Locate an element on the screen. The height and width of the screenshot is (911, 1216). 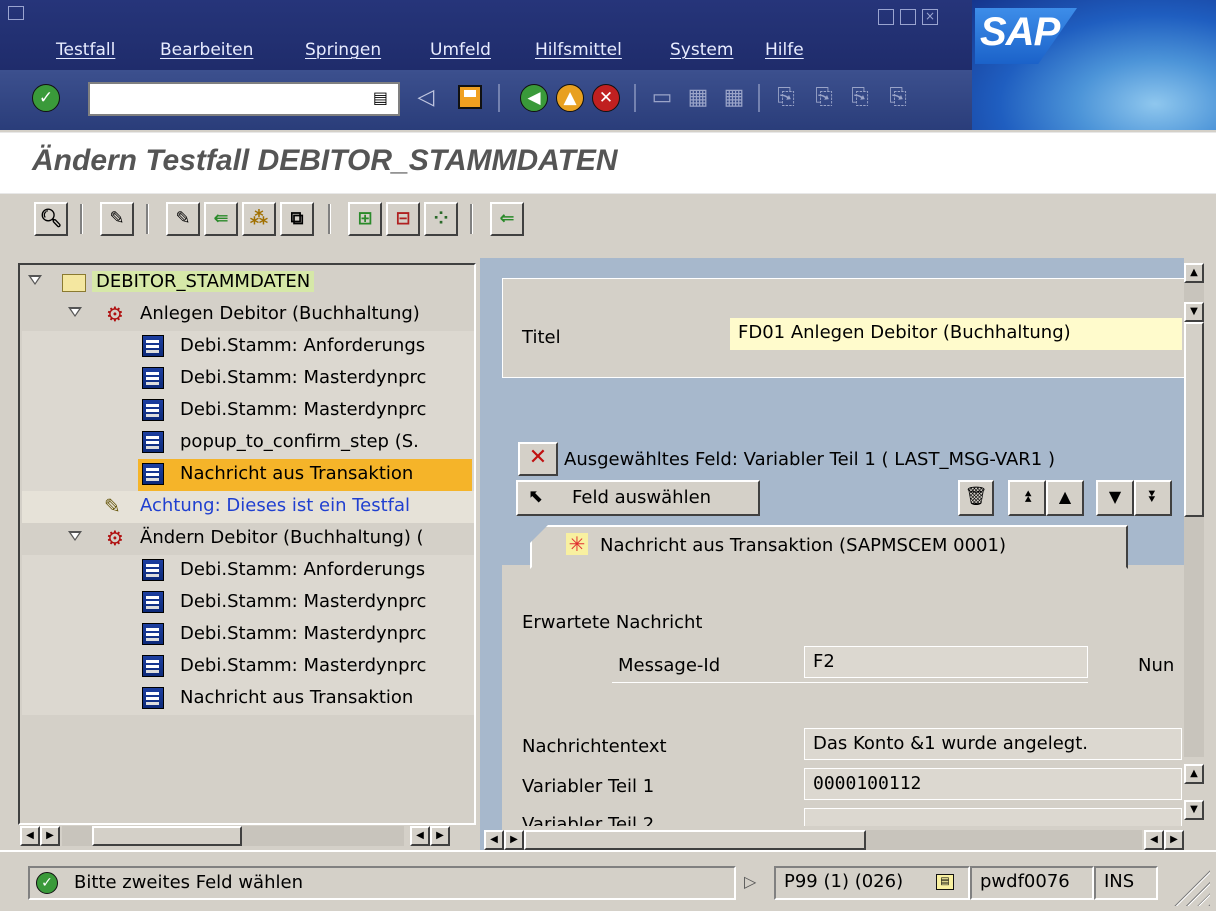
change-icon: ✎ is located at coordinates (117, 219).